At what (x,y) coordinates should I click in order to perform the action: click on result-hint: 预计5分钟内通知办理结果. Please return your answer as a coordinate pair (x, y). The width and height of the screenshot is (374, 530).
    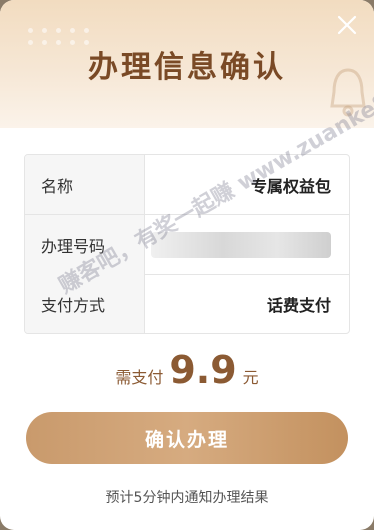
    Looking at the image, I should click on (187, 498).